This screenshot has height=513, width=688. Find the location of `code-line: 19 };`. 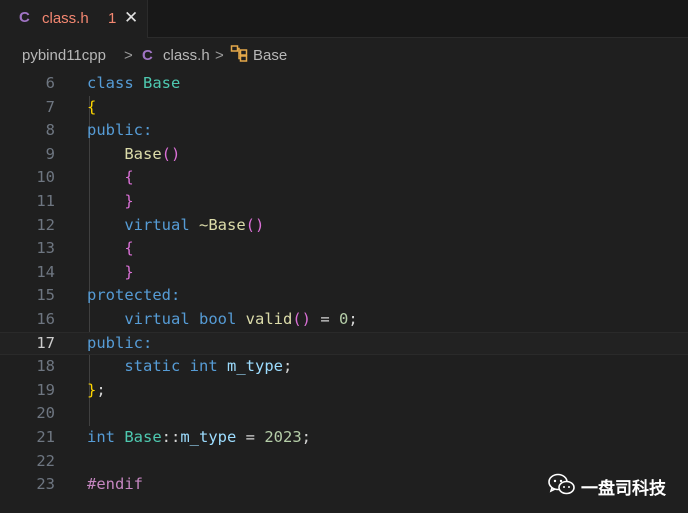

code-line: 19 }; is located at coordinates (344, 391).